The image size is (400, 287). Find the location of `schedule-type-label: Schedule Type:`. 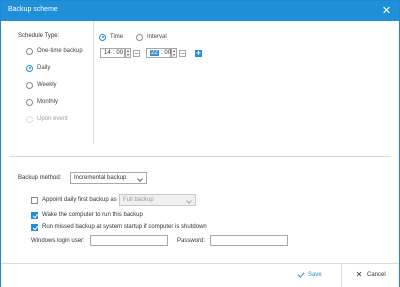

schedule-type-label: Schedule Type: is located at coordinates (39, 36).